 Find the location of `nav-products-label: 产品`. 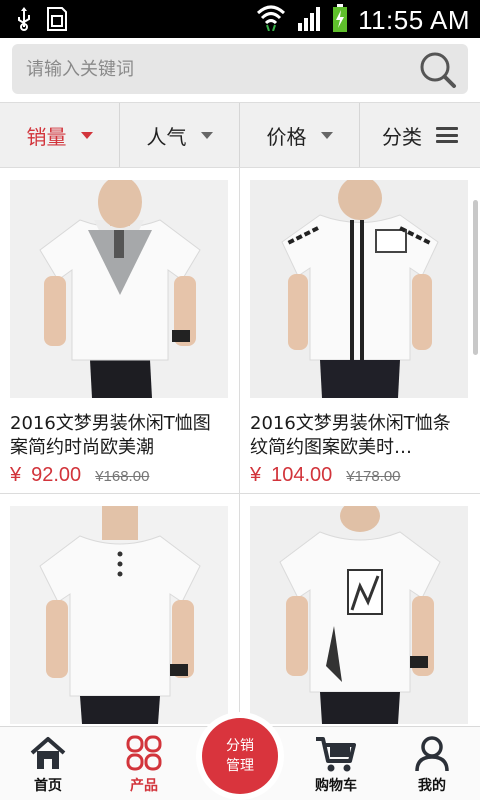

nav-products-label: 产品 is located at coordinates (144, 786).